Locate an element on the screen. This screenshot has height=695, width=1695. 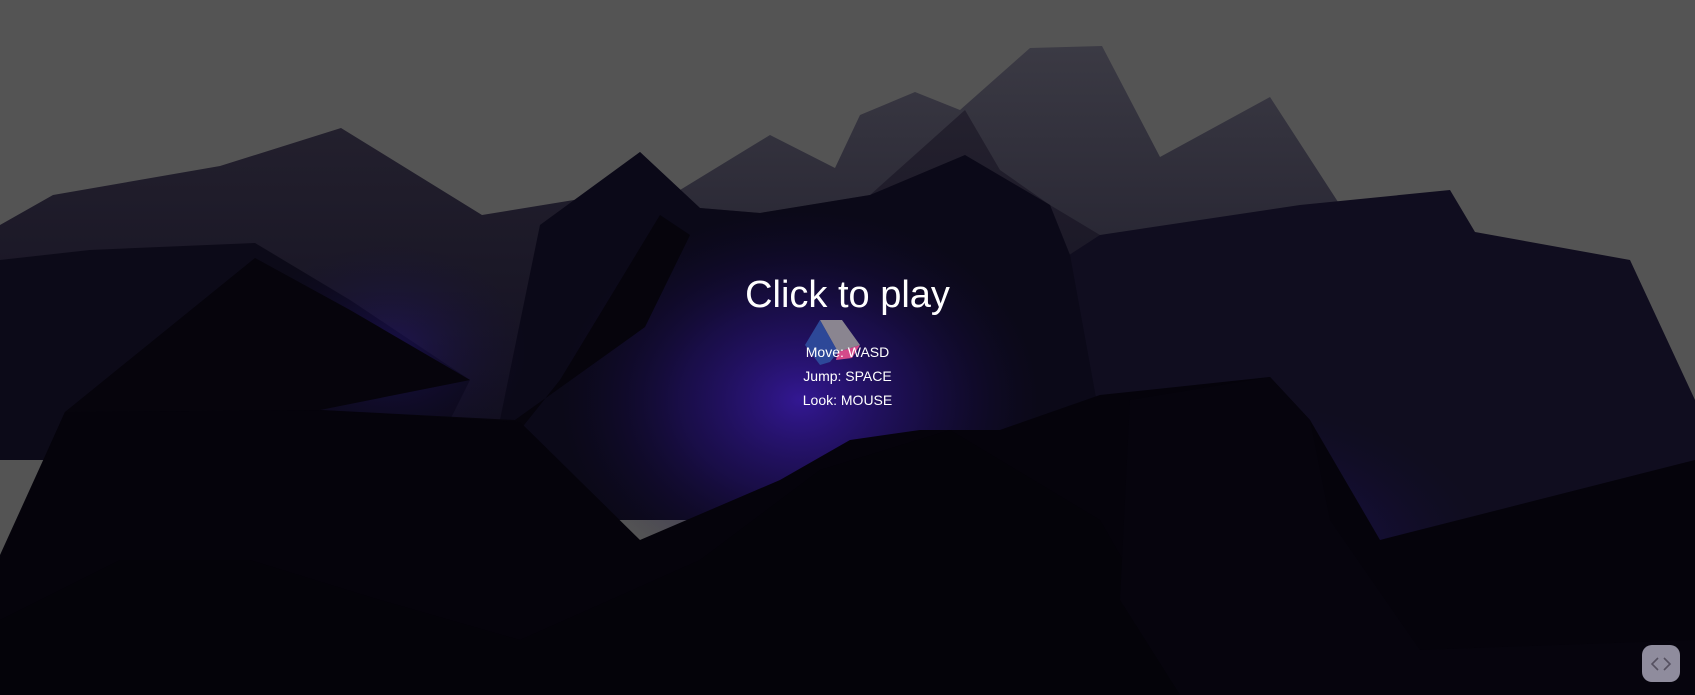
click-to-play-title: Click to play is located at coordinates (847, 295).